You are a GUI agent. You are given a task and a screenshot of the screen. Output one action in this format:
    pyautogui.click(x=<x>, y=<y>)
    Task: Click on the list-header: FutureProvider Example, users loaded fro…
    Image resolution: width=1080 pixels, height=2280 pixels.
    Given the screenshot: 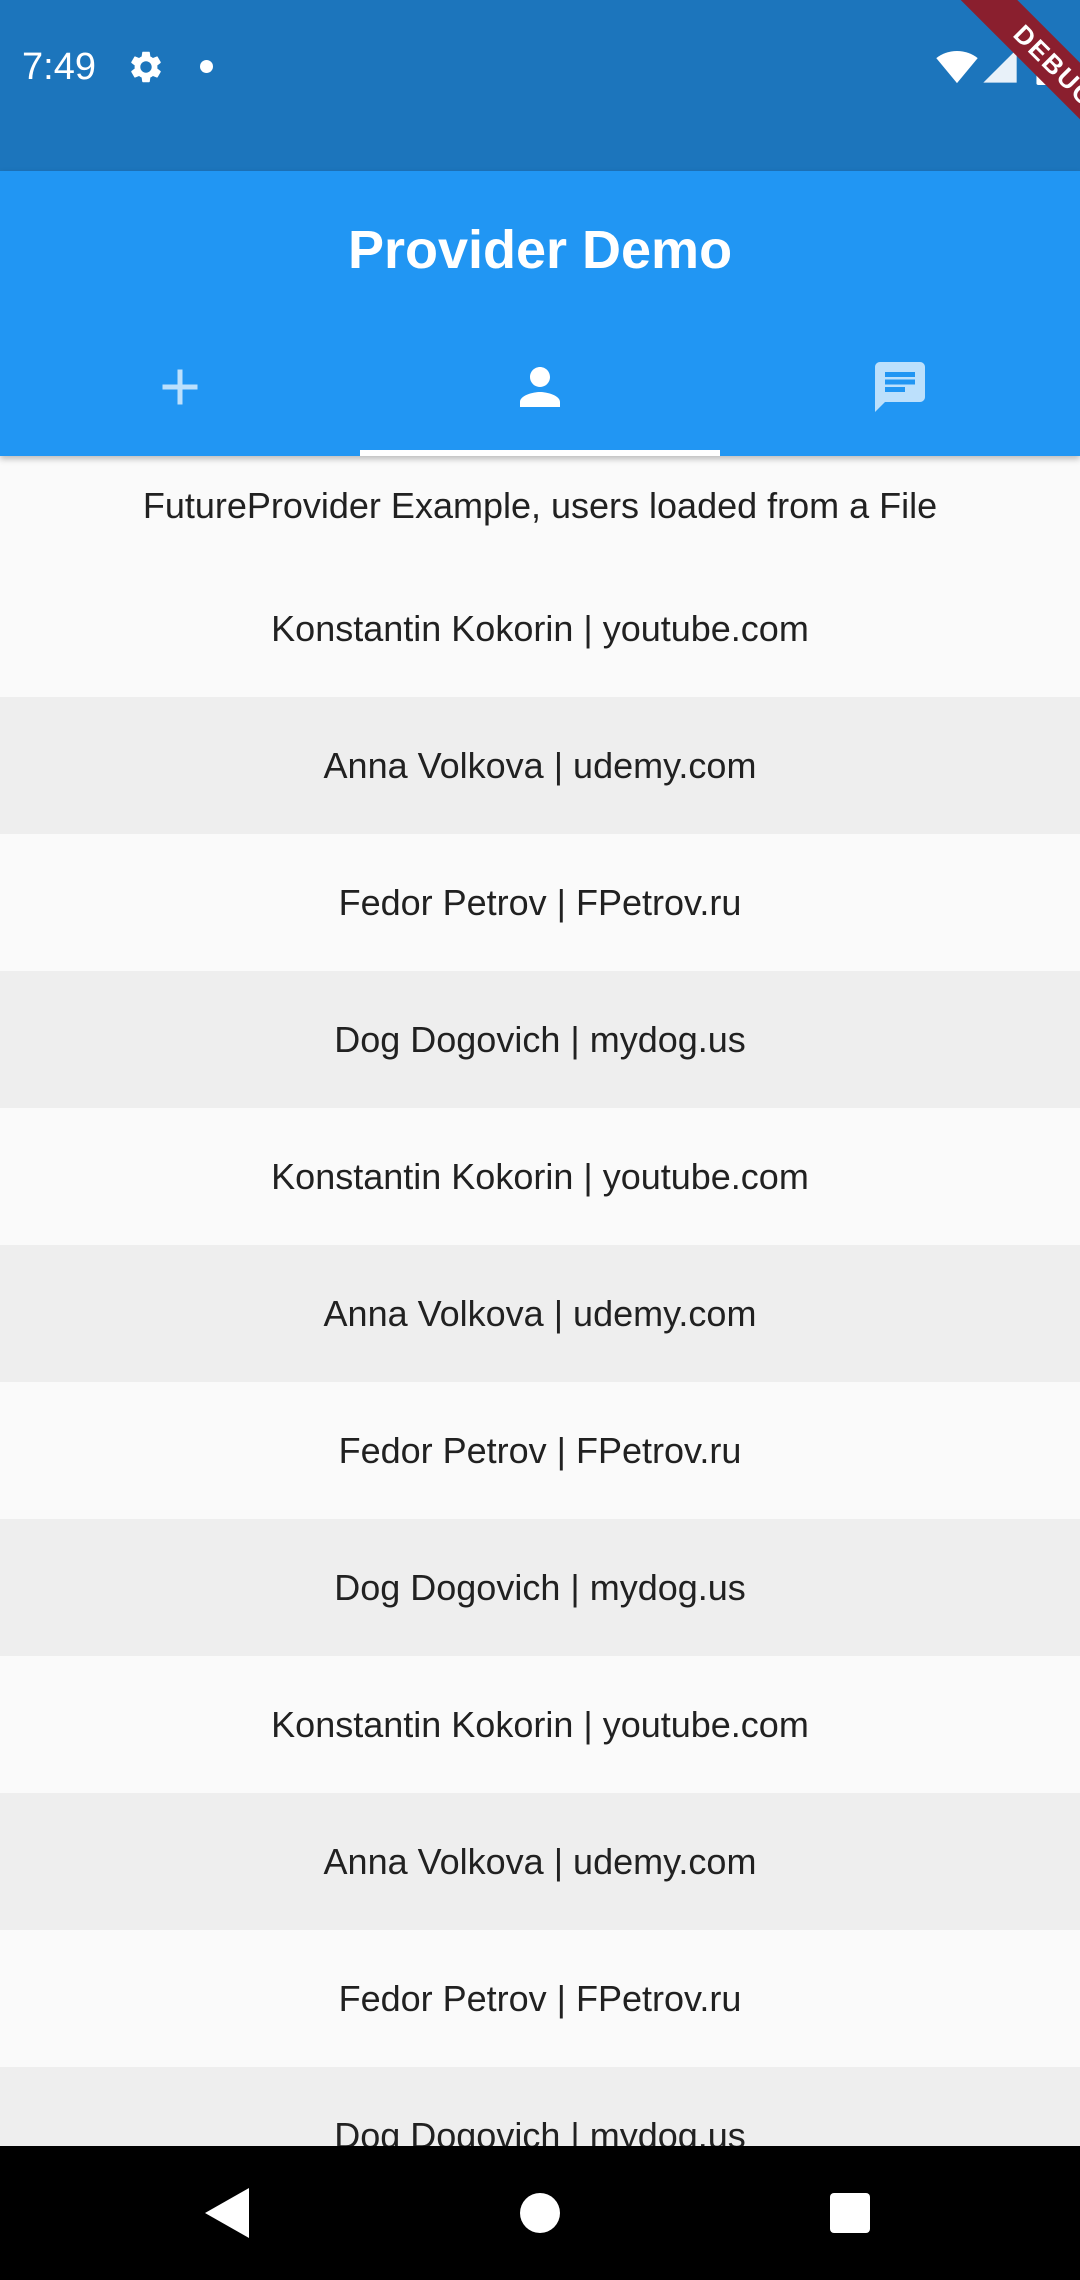 What is the action you would take?
    pyautogui.click(x=540, y=505)
    